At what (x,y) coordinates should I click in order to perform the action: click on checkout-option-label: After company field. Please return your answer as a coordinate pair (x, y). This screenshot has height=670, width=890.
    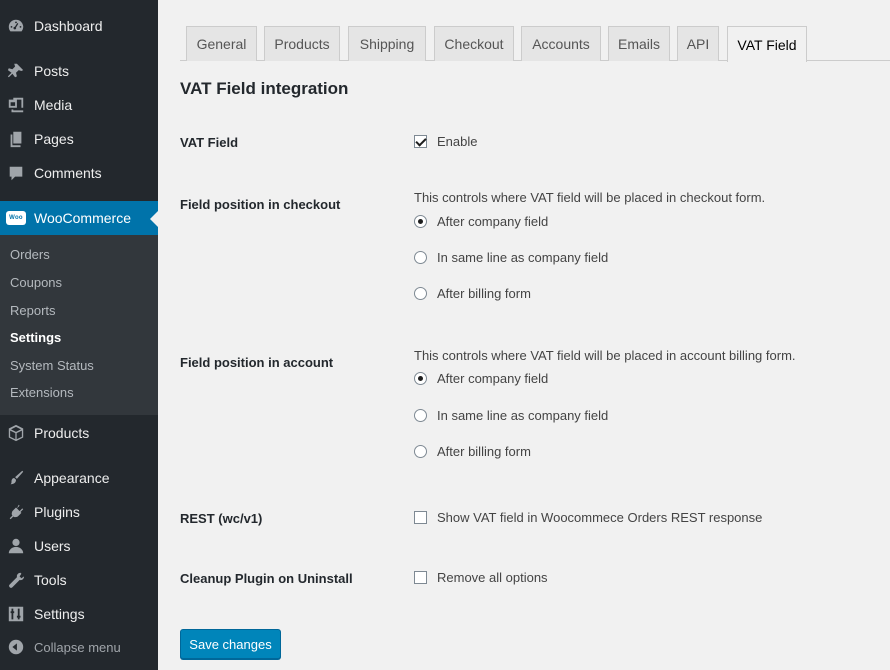
    Looking at the image, I should click on (493, 221).